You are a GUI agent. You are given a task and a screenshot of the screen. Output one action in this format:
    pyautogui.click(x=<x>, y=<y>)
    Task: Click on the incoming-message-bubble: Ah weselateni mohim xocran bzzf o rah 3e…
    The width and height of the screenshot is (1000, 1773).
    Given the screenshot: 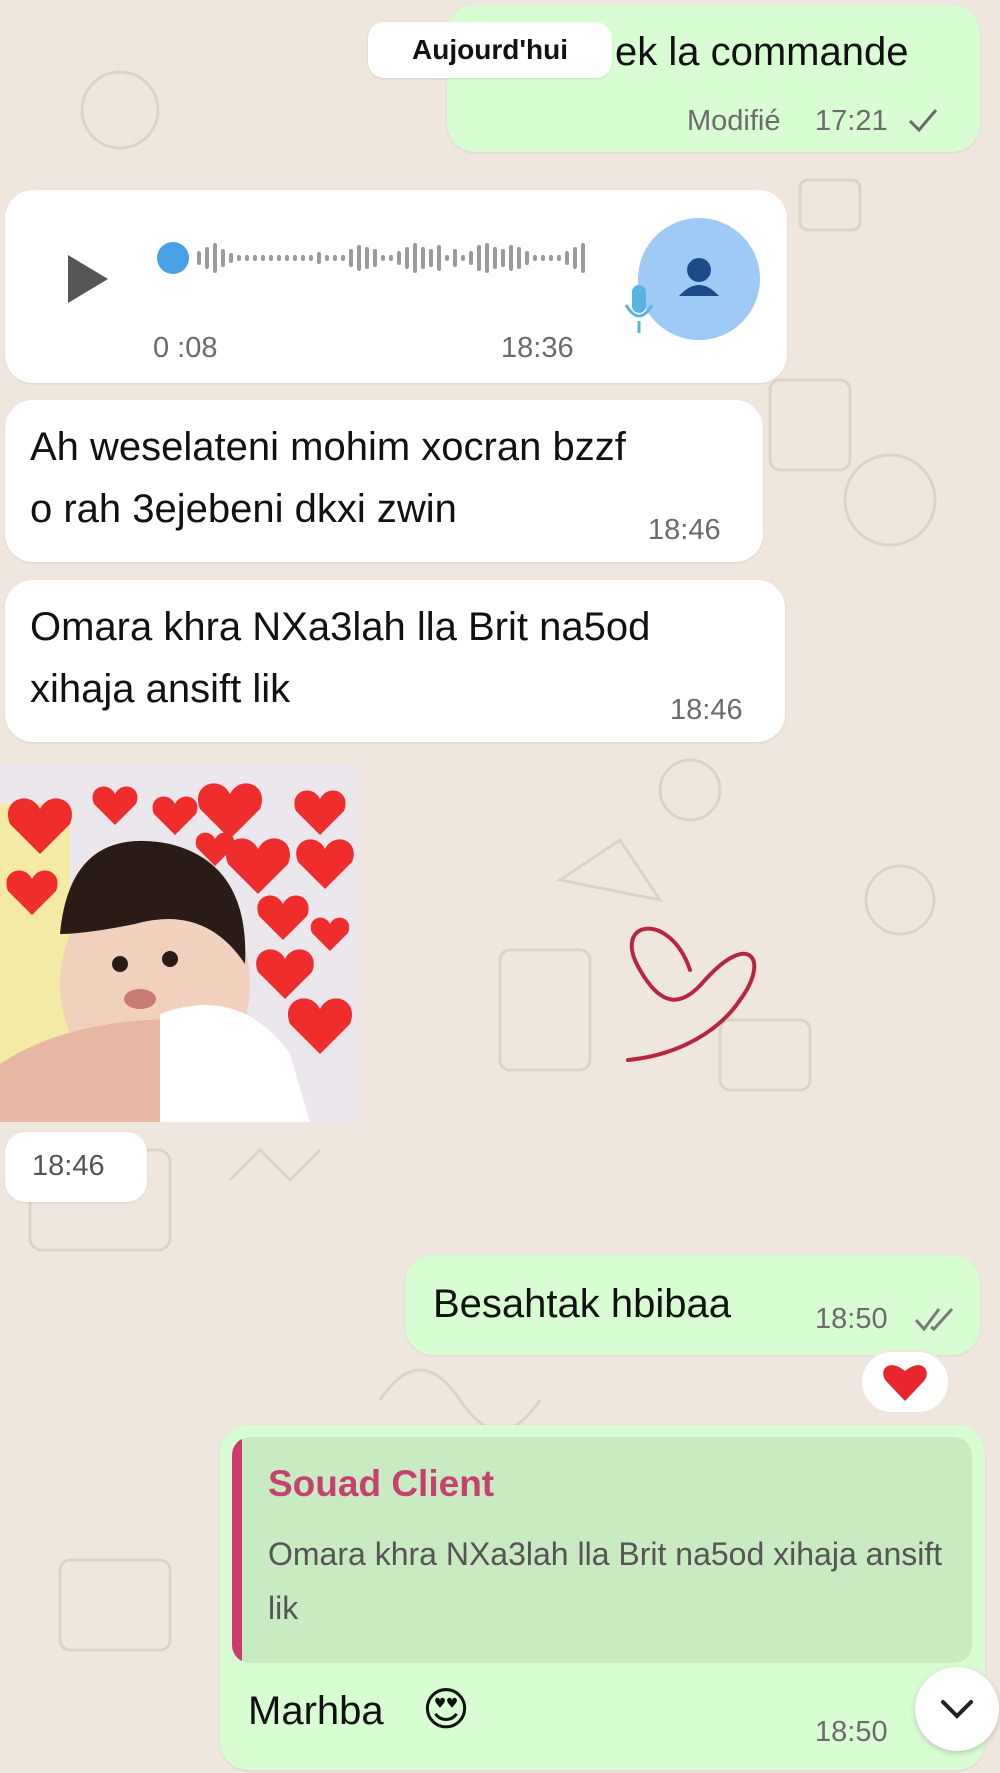 What is the action you would take?
    pyautogui.click(x=384, y=481)
    